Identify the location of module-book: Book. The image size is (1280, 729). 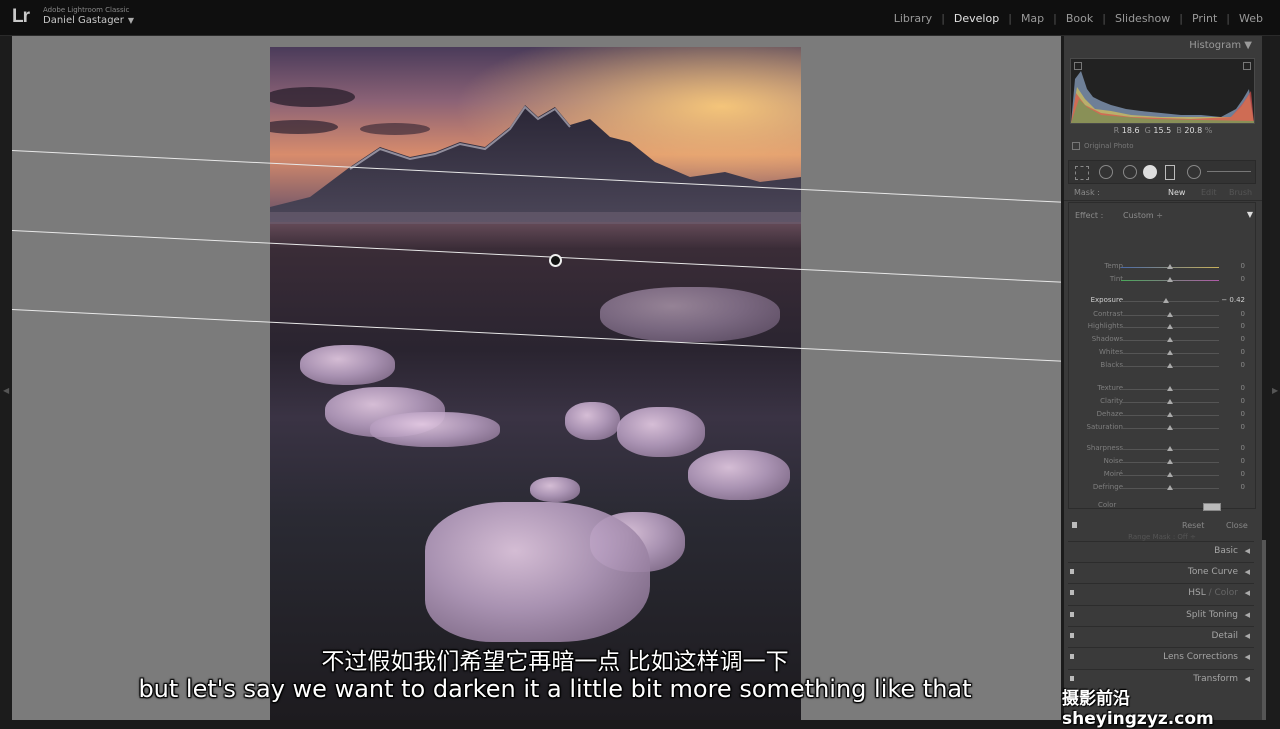
(1079, 18).